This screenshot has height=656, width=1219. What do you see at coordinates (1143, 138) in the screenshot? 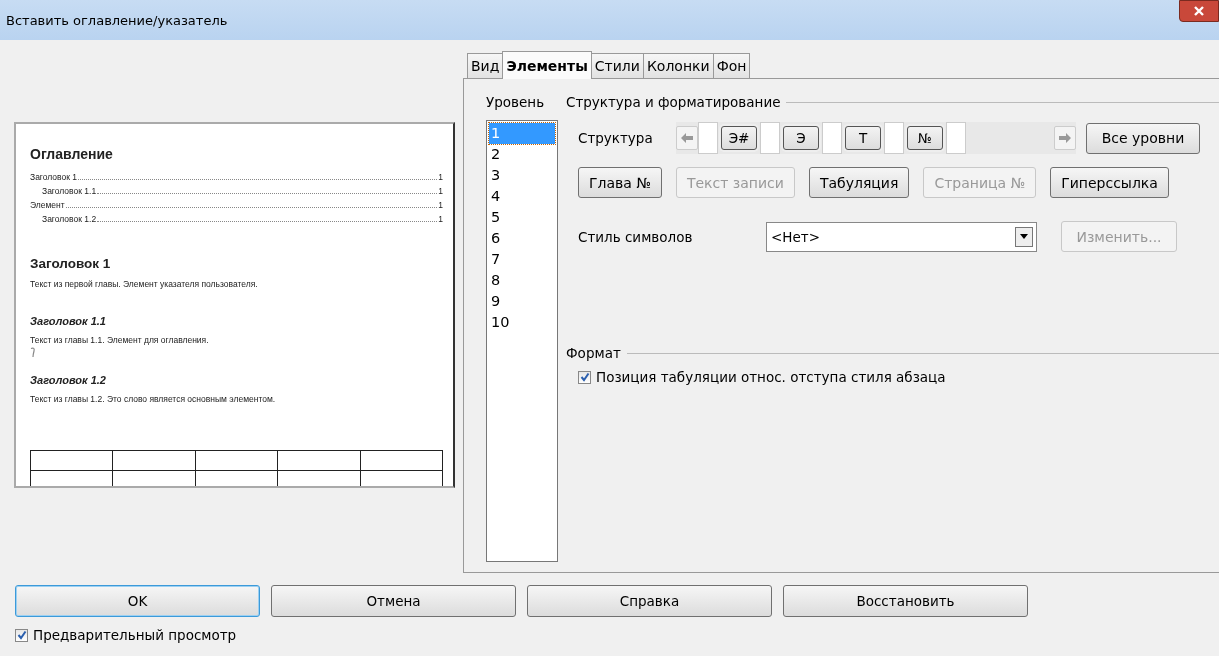
I see `all-levels-button: Все уровни` at bounding box center [1143, 138].